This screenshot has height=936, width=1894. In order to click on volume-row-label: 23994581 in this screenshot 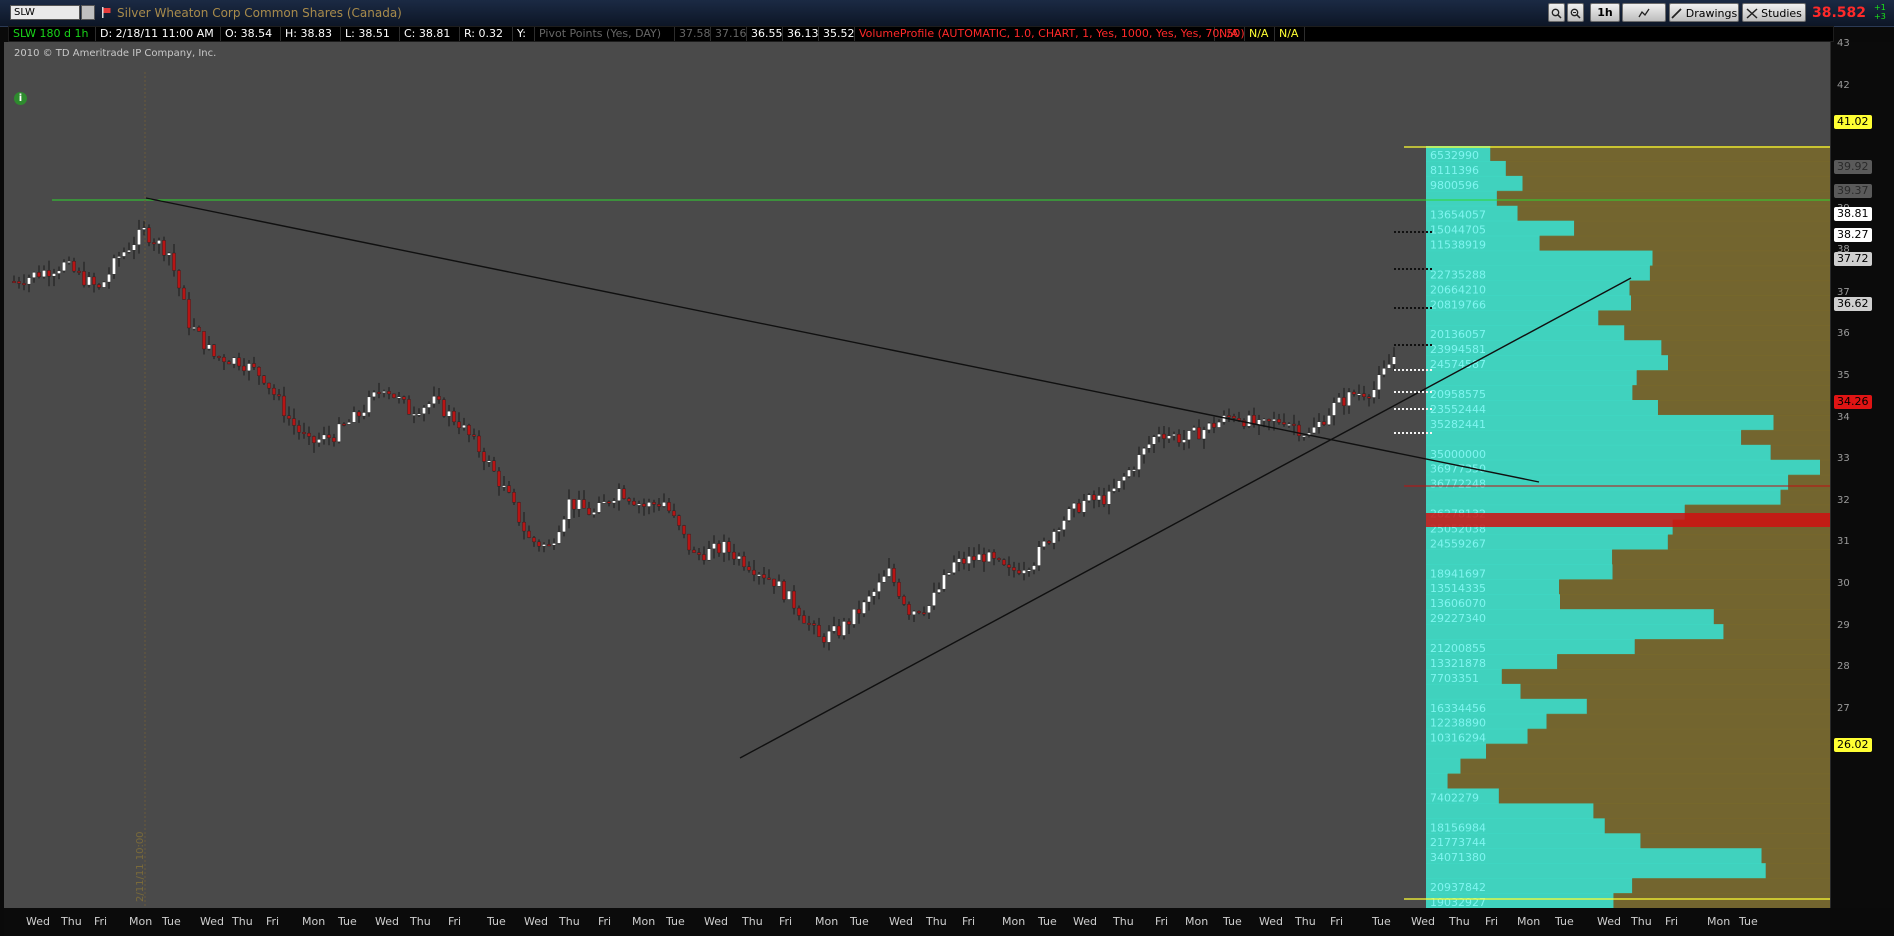, I will do `click(1458, 349)`.